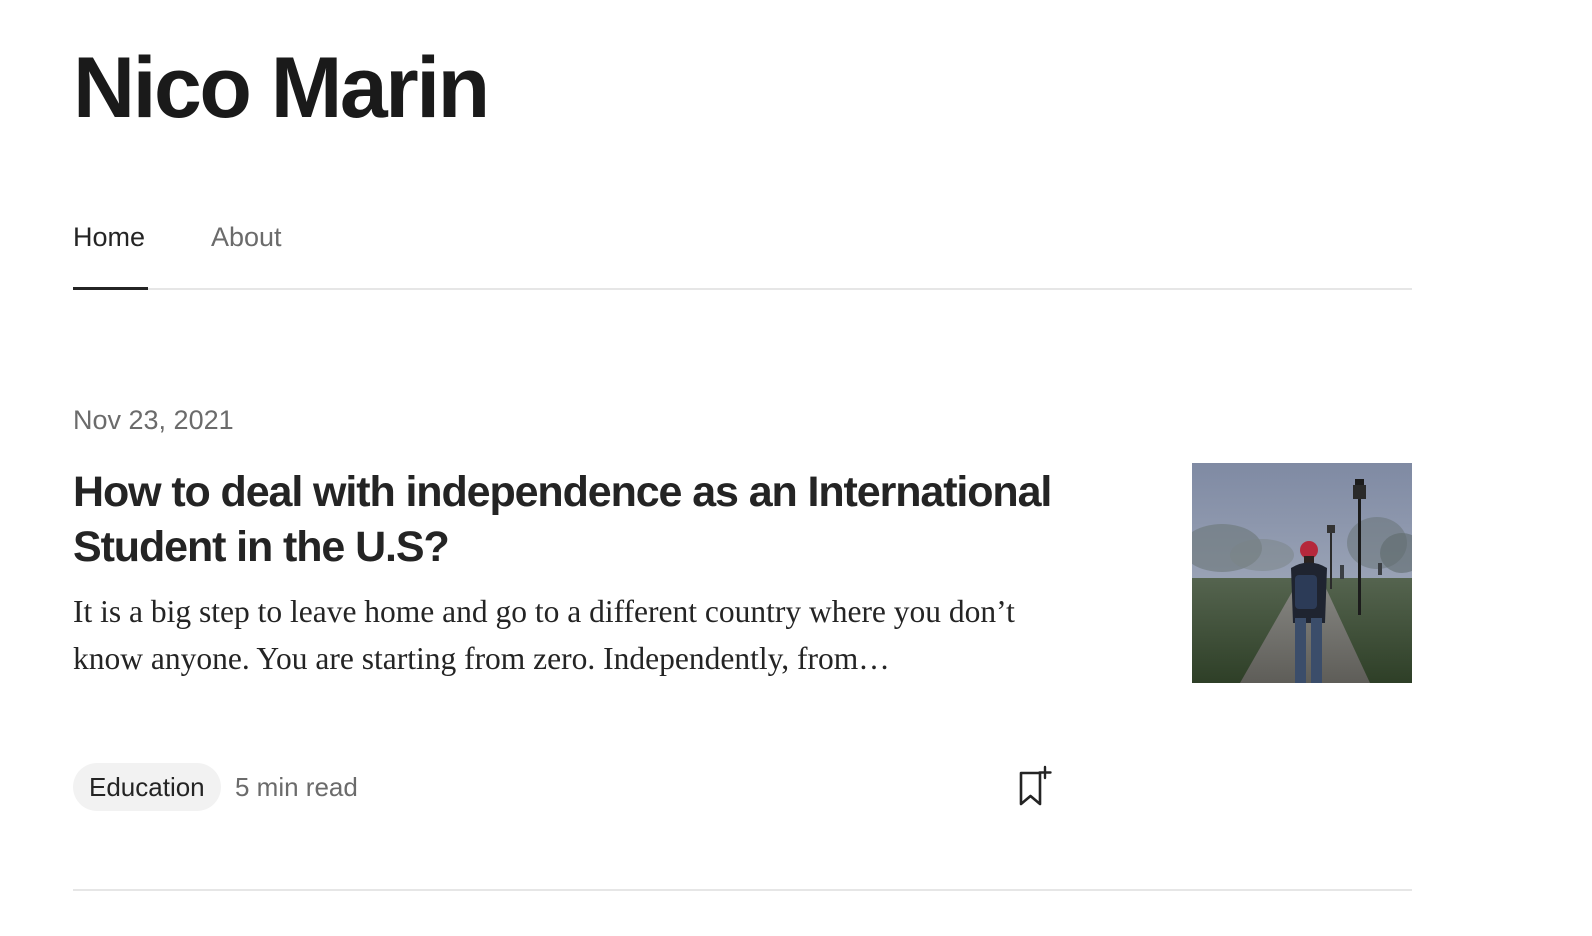 This screenshot has width=1592, height=936. What do you see at coordinates (1302, 573) in the screenshot?
I see `post-thumbnail` at bounding box center [1302, 573].